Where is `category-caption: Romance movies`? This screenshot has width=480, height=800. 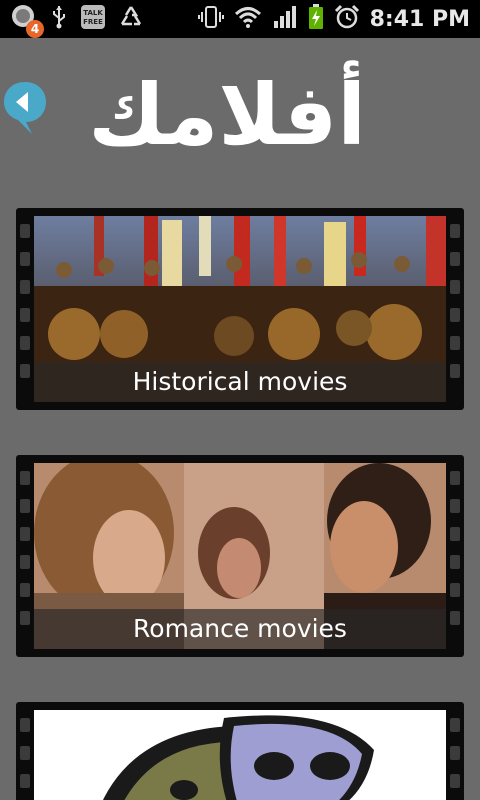 category-caption: Romance movies is located at coordinates (240, 628).